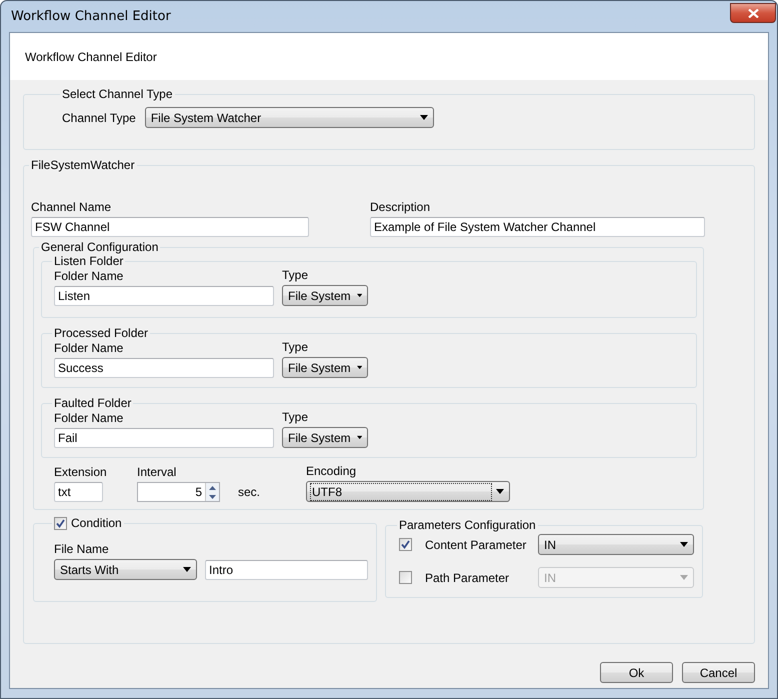 This screenshot has height=699, width=778. I want to click on checkbox-label: Content Parameter, so click(476, 545).